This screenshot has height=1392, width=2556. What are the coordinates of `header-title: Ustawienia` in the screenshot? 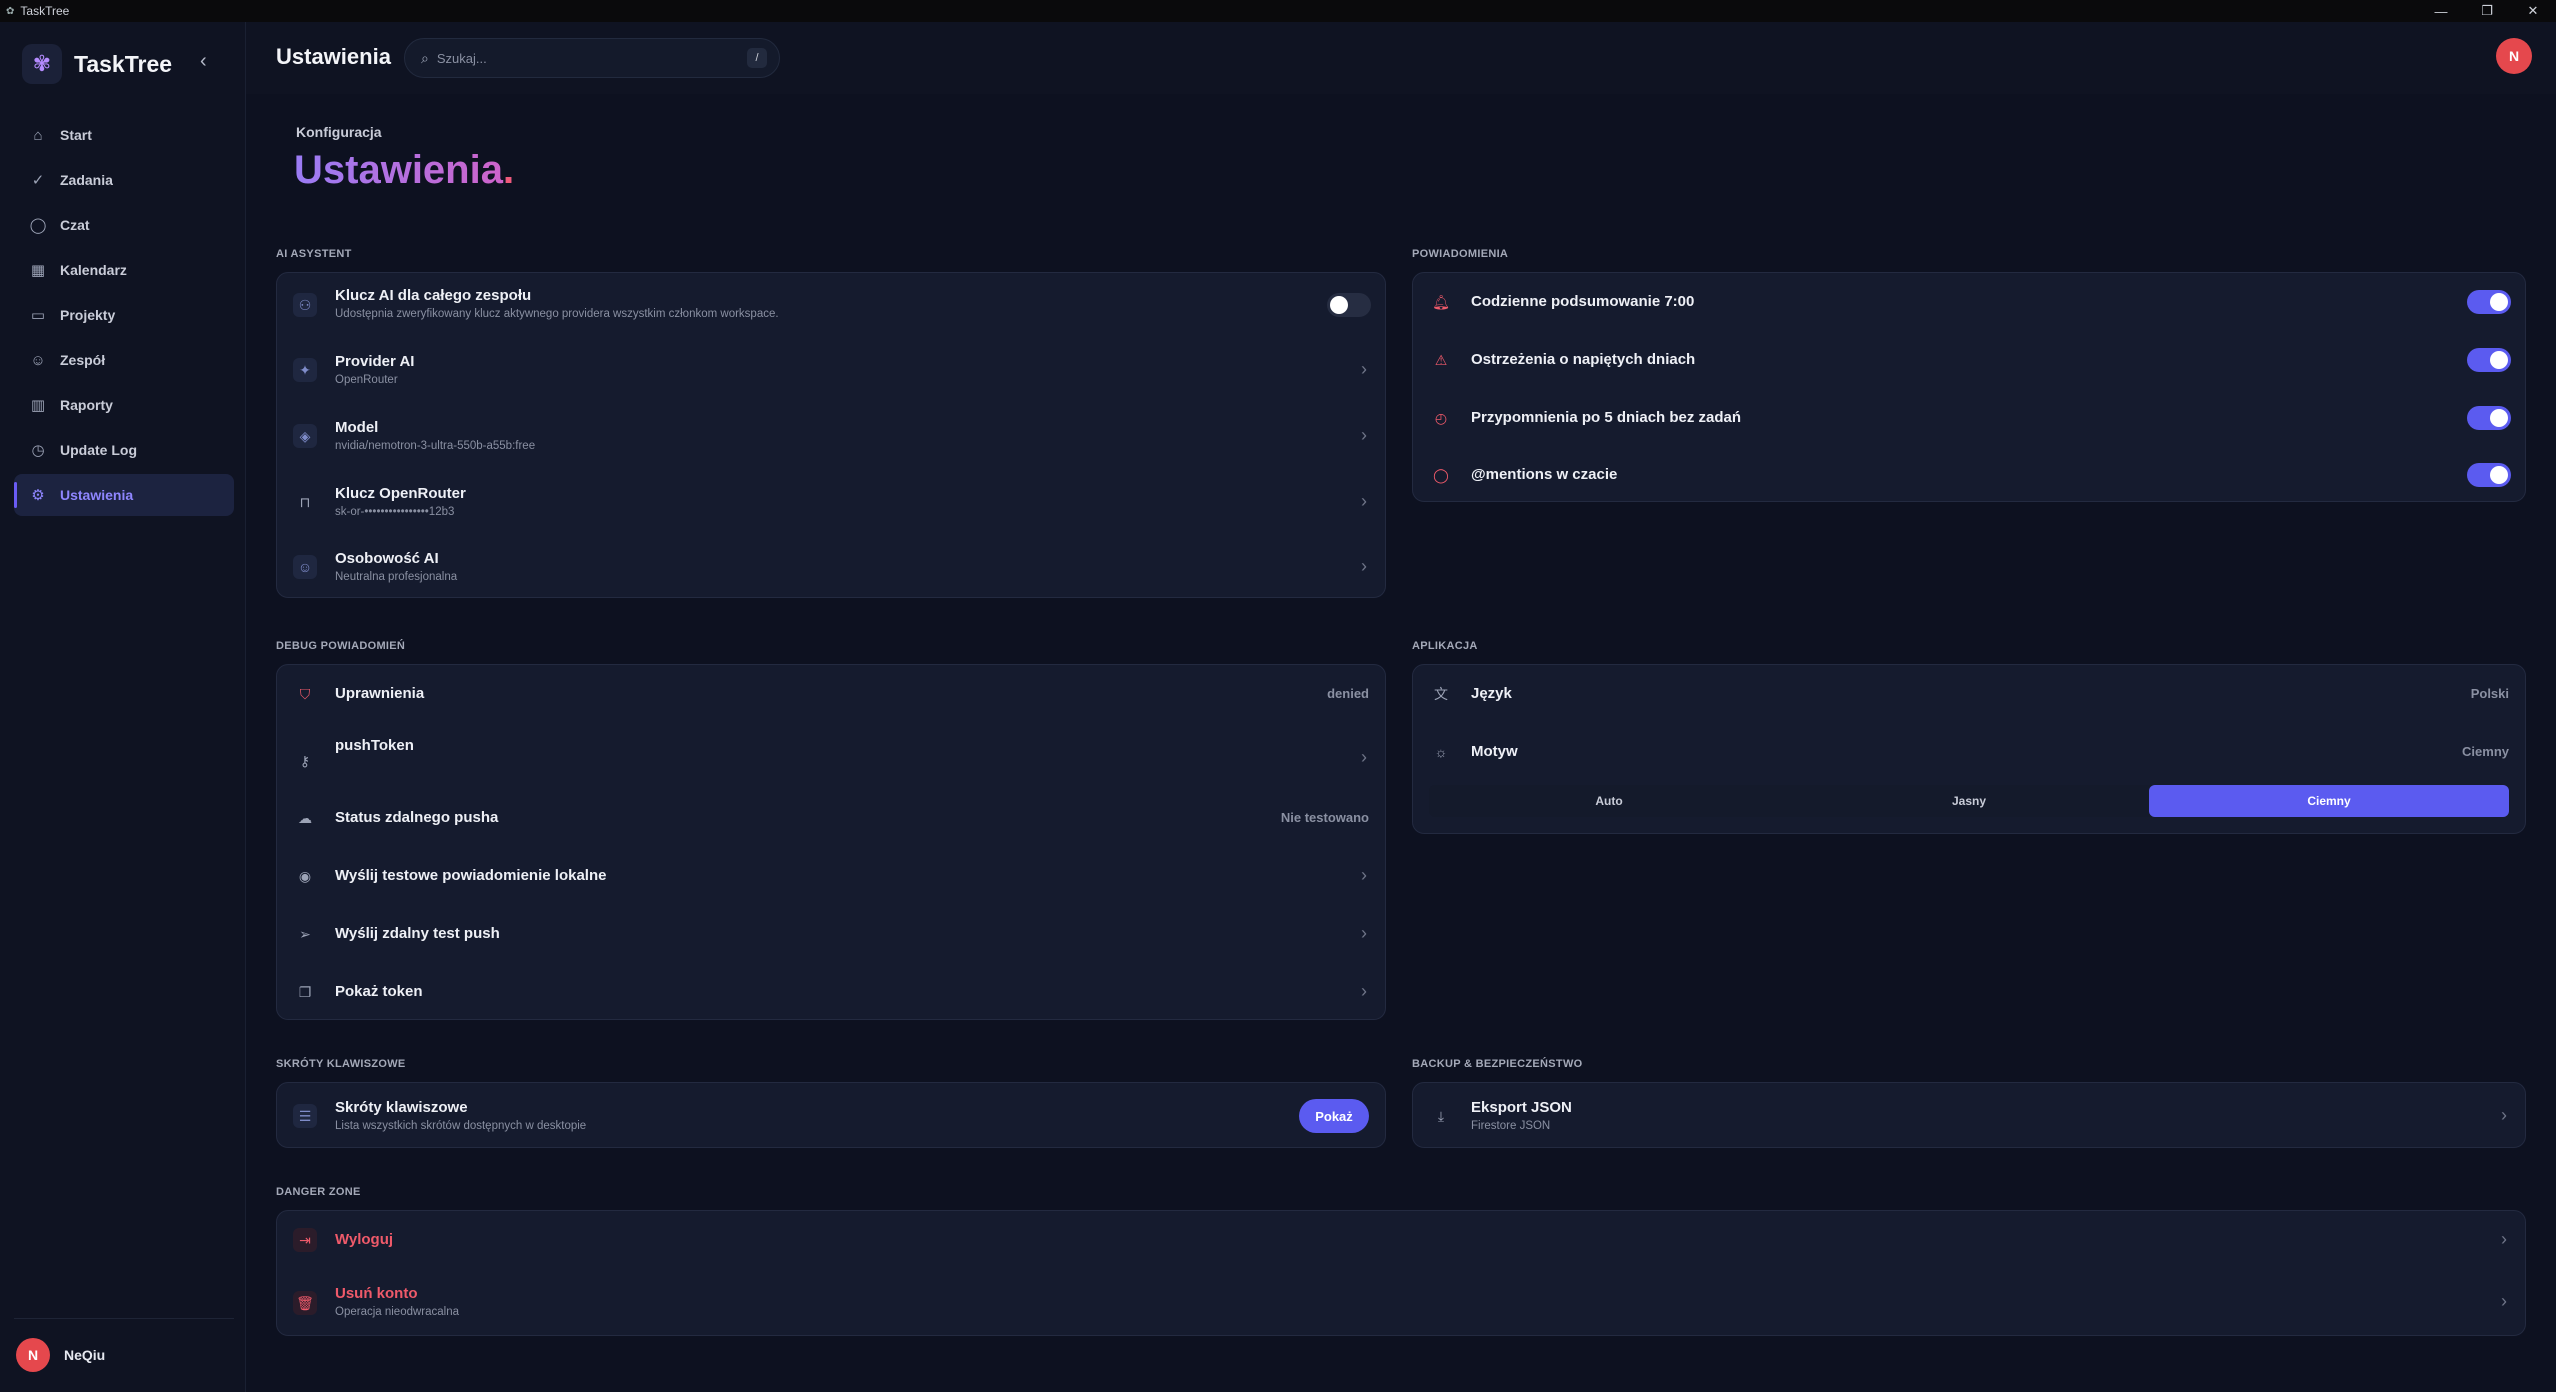 It's located at (333, 56).